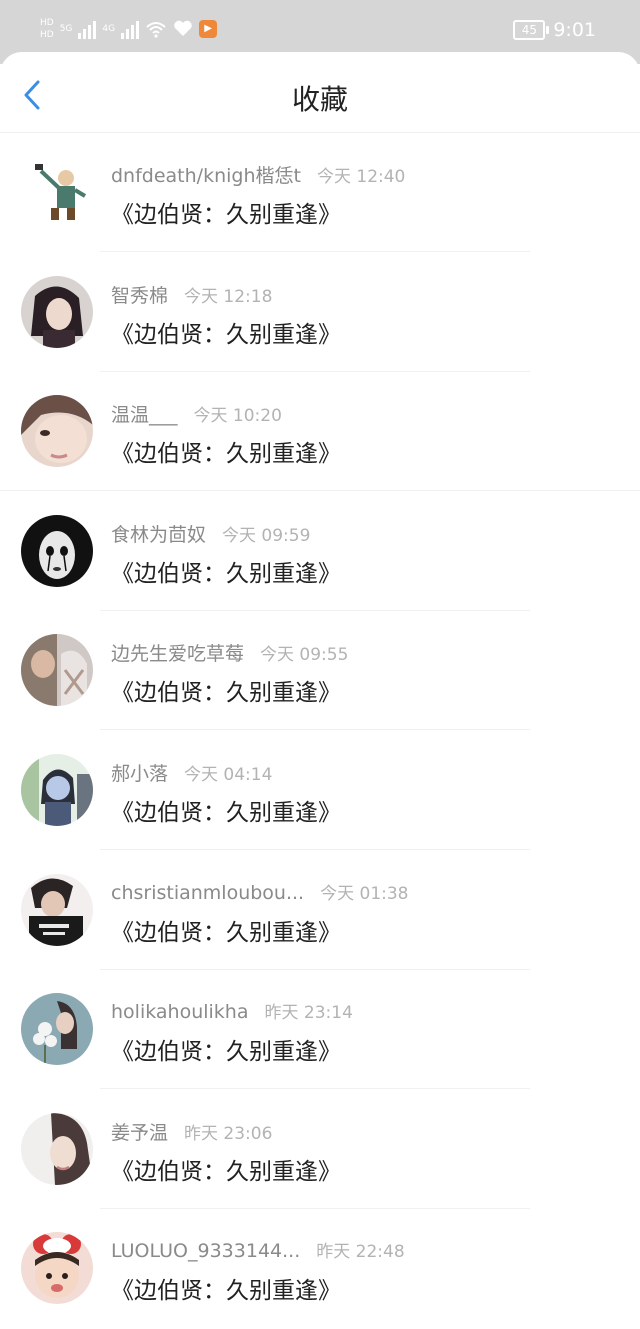  What do you see at coordinates (266, 535) in the screenshot?
I see `timestamp: 今天 09:59` at bounding box center [266, 535].